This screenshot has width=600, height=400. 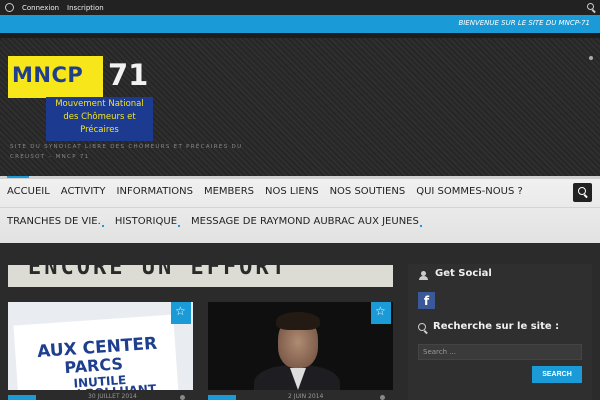 What do you see at coordinates (591, 7) in the screenshot?
I see `admin-search-icon` at bounding box center [591, 7].